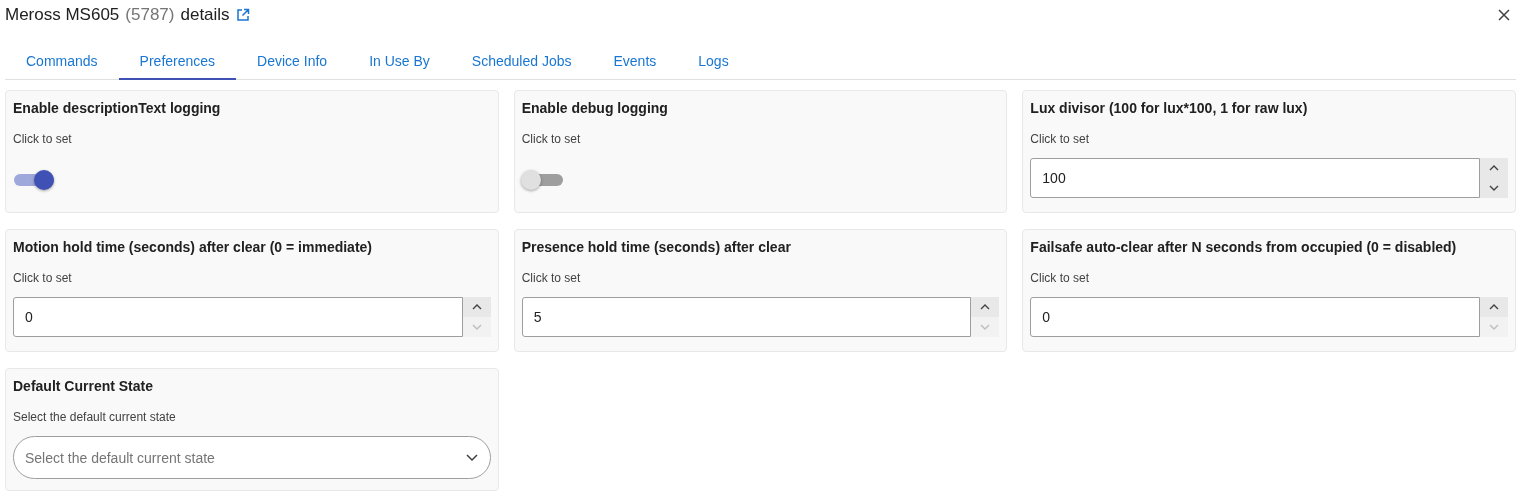 The image size is (1520, 494). I want to click on decrement-button, so click(1494, 188).